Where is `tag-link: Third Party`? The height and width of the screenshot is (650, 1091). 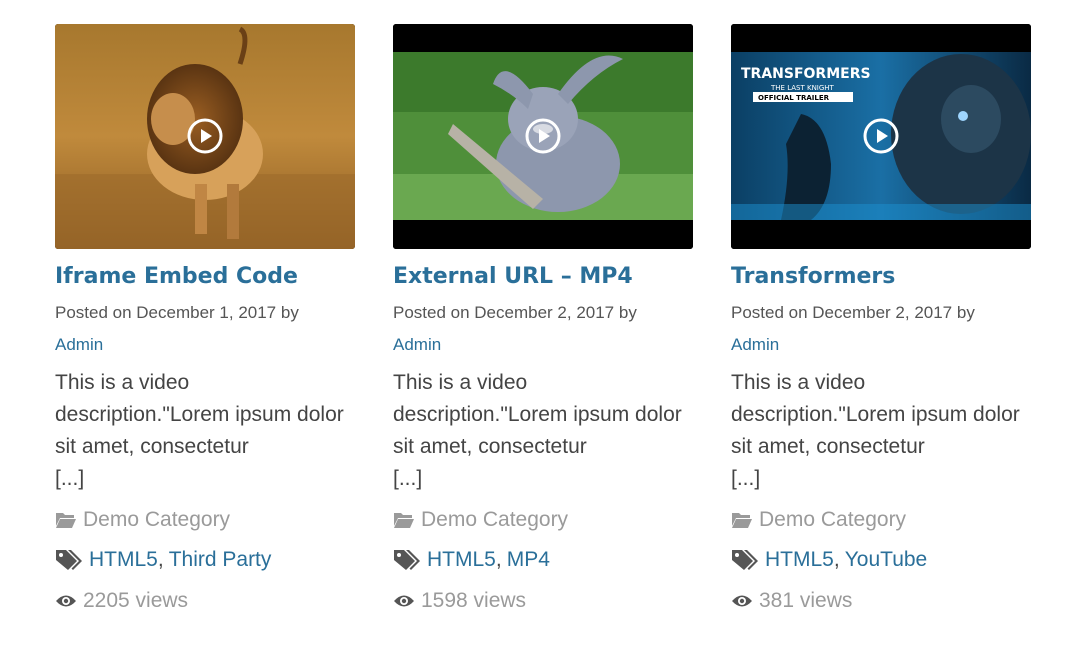
tag-link: Third Party is located at coordinates (220, 560).